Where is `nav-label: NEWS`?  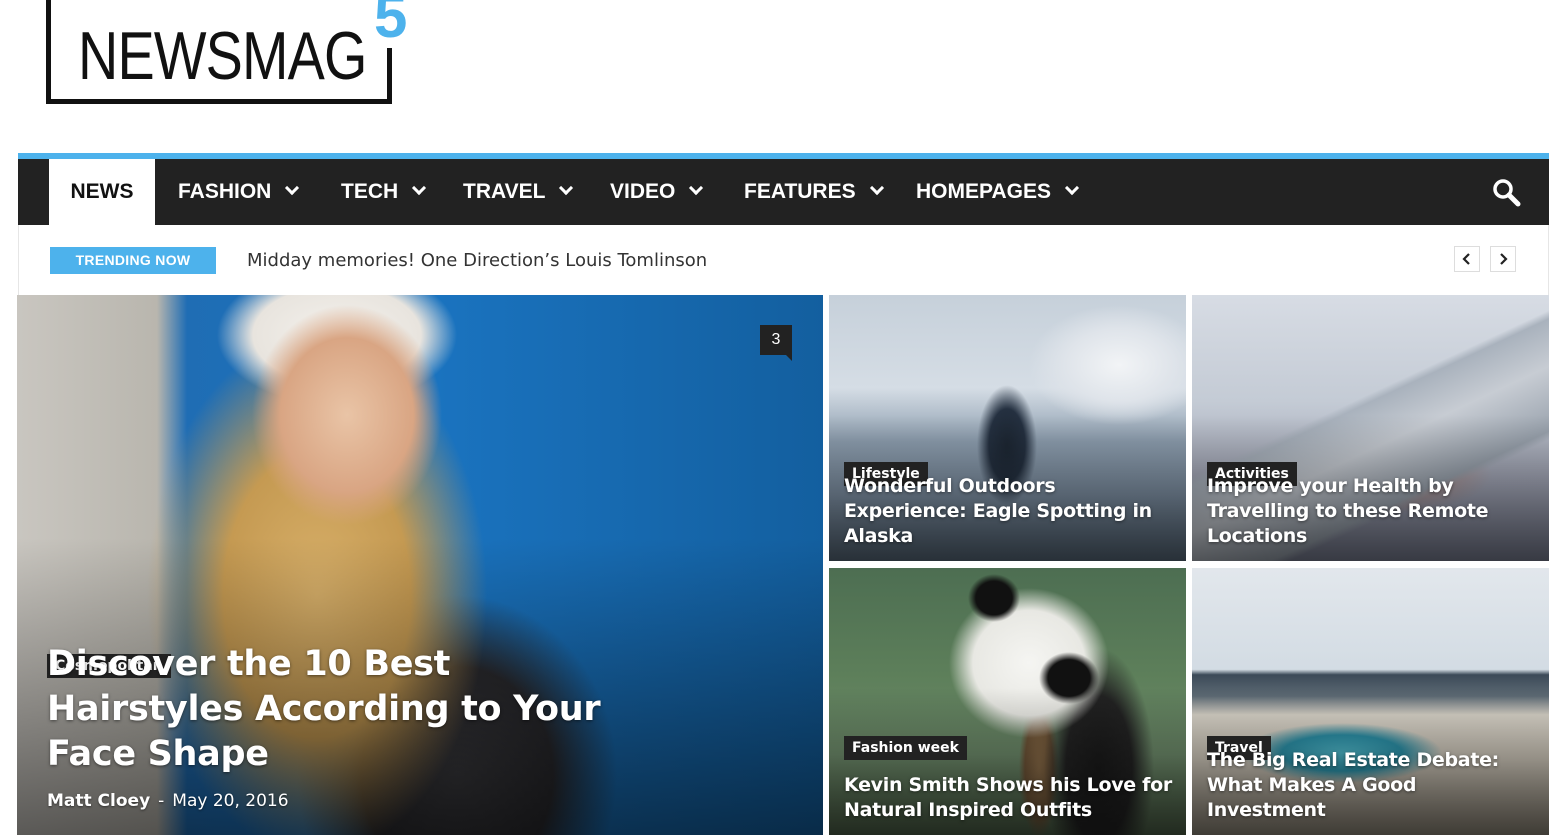
nav-label: NEWS is located at coordinates (102, 191).